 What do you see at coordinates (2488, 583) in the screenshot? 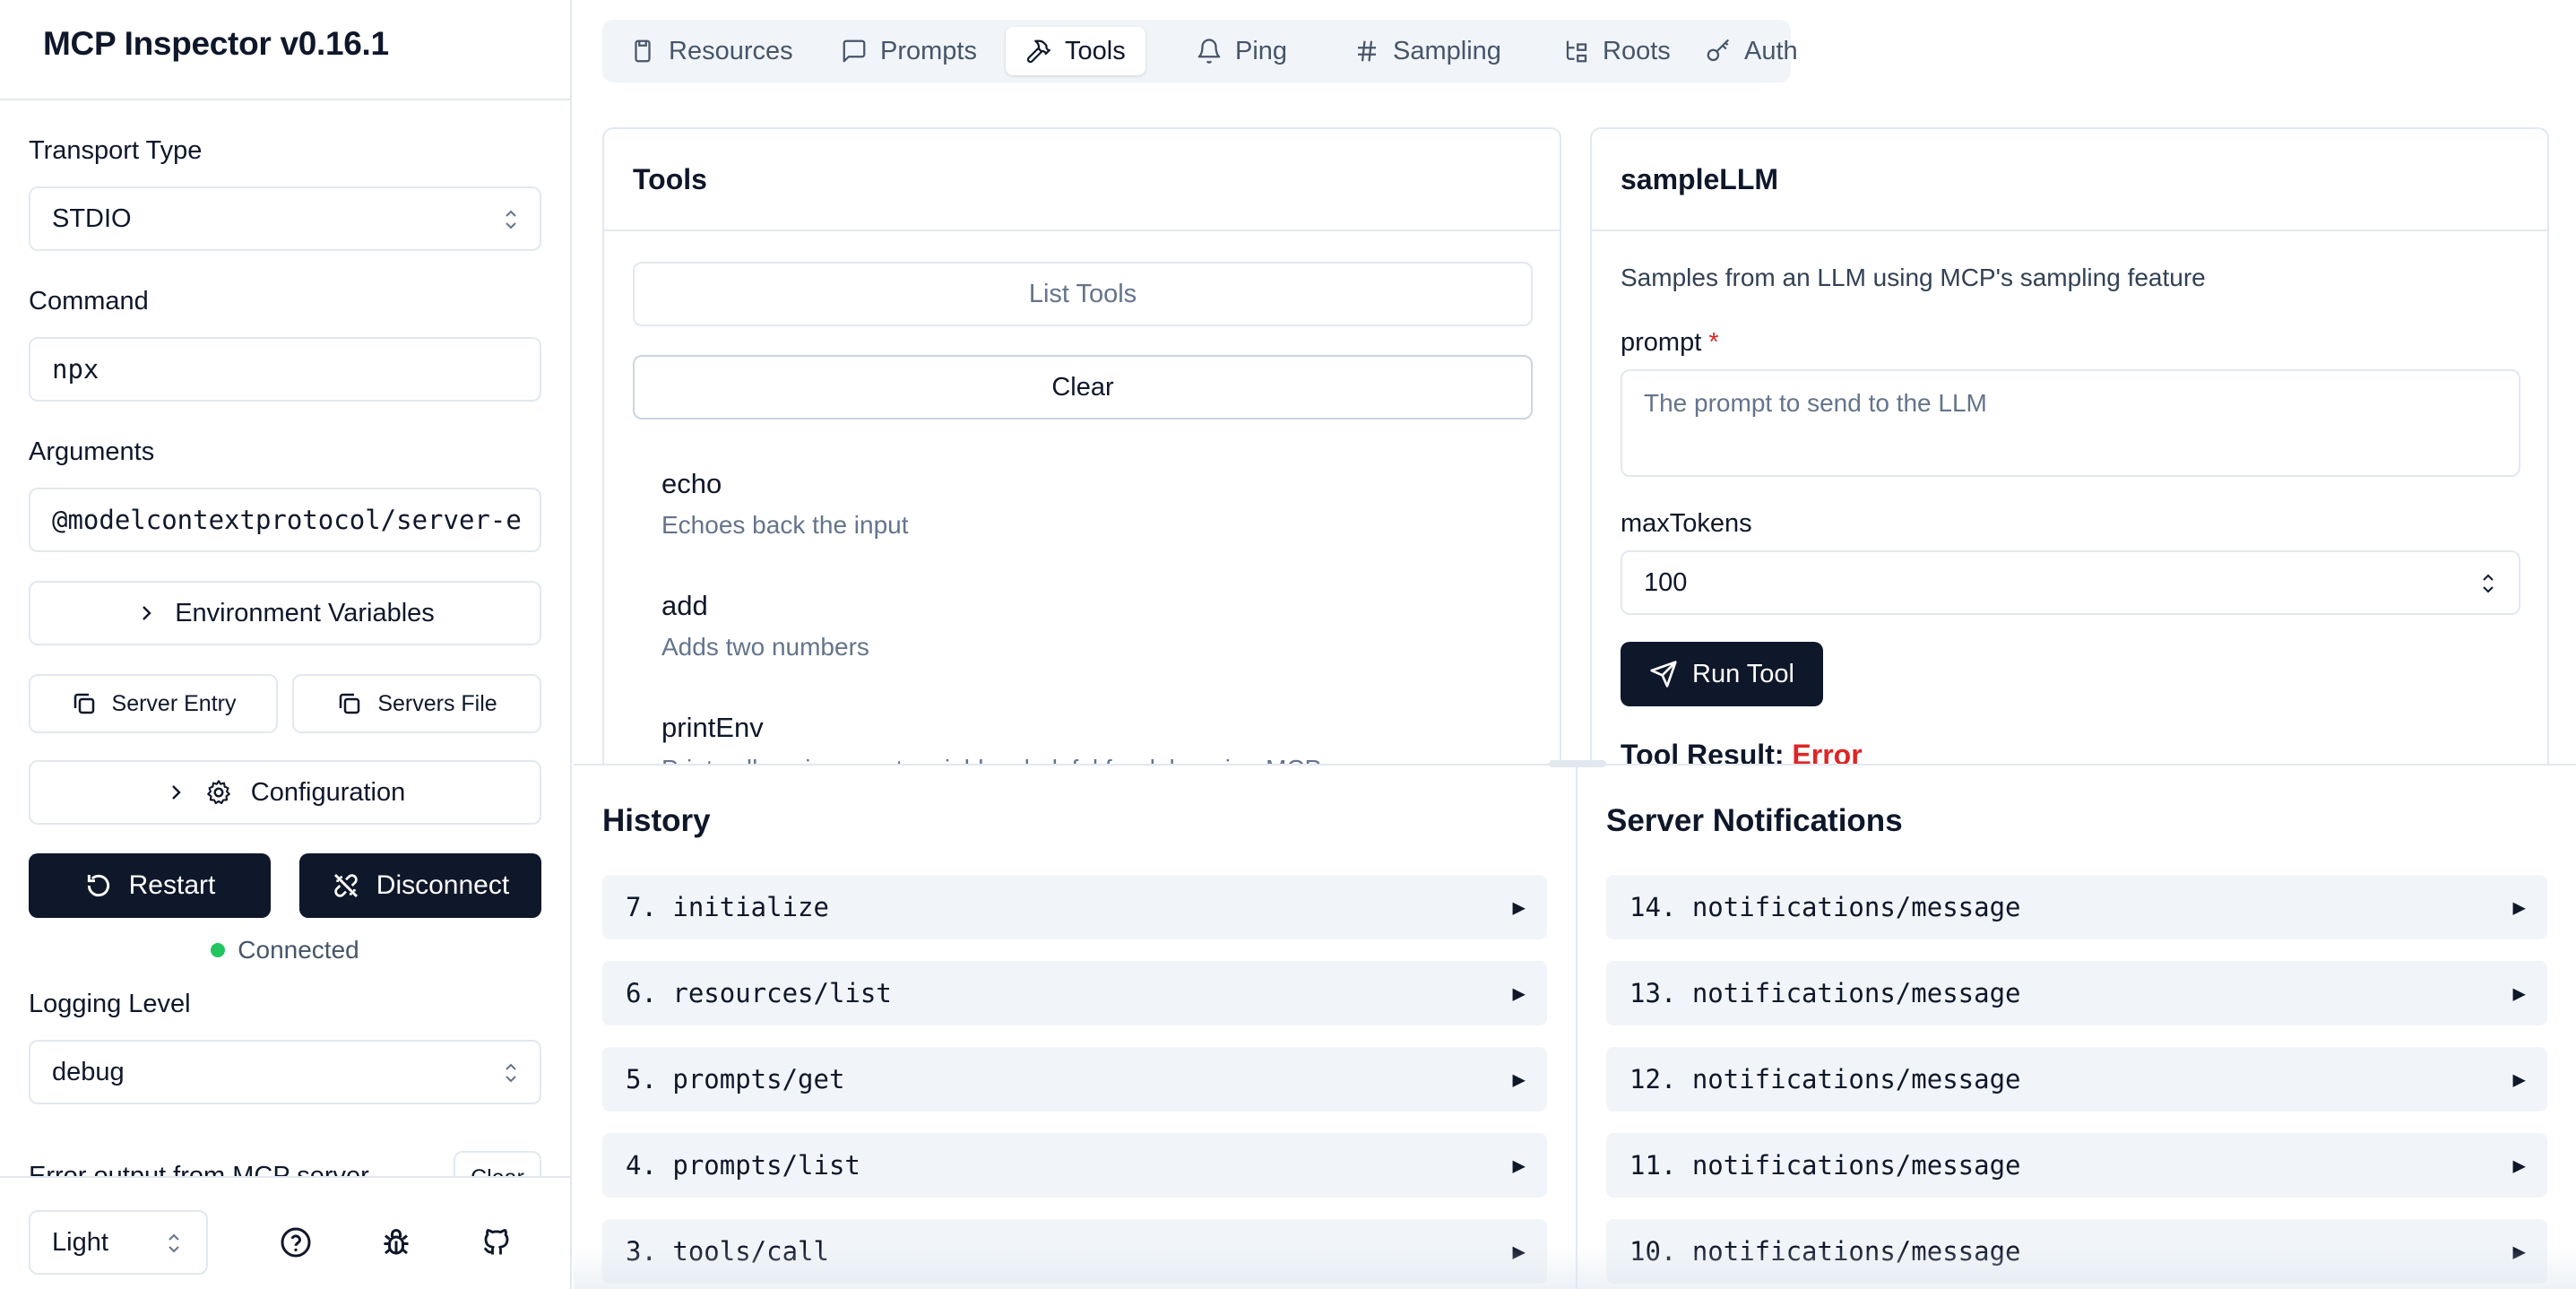
I see `number-stepper-icon` at bounding box center [2488, 583].